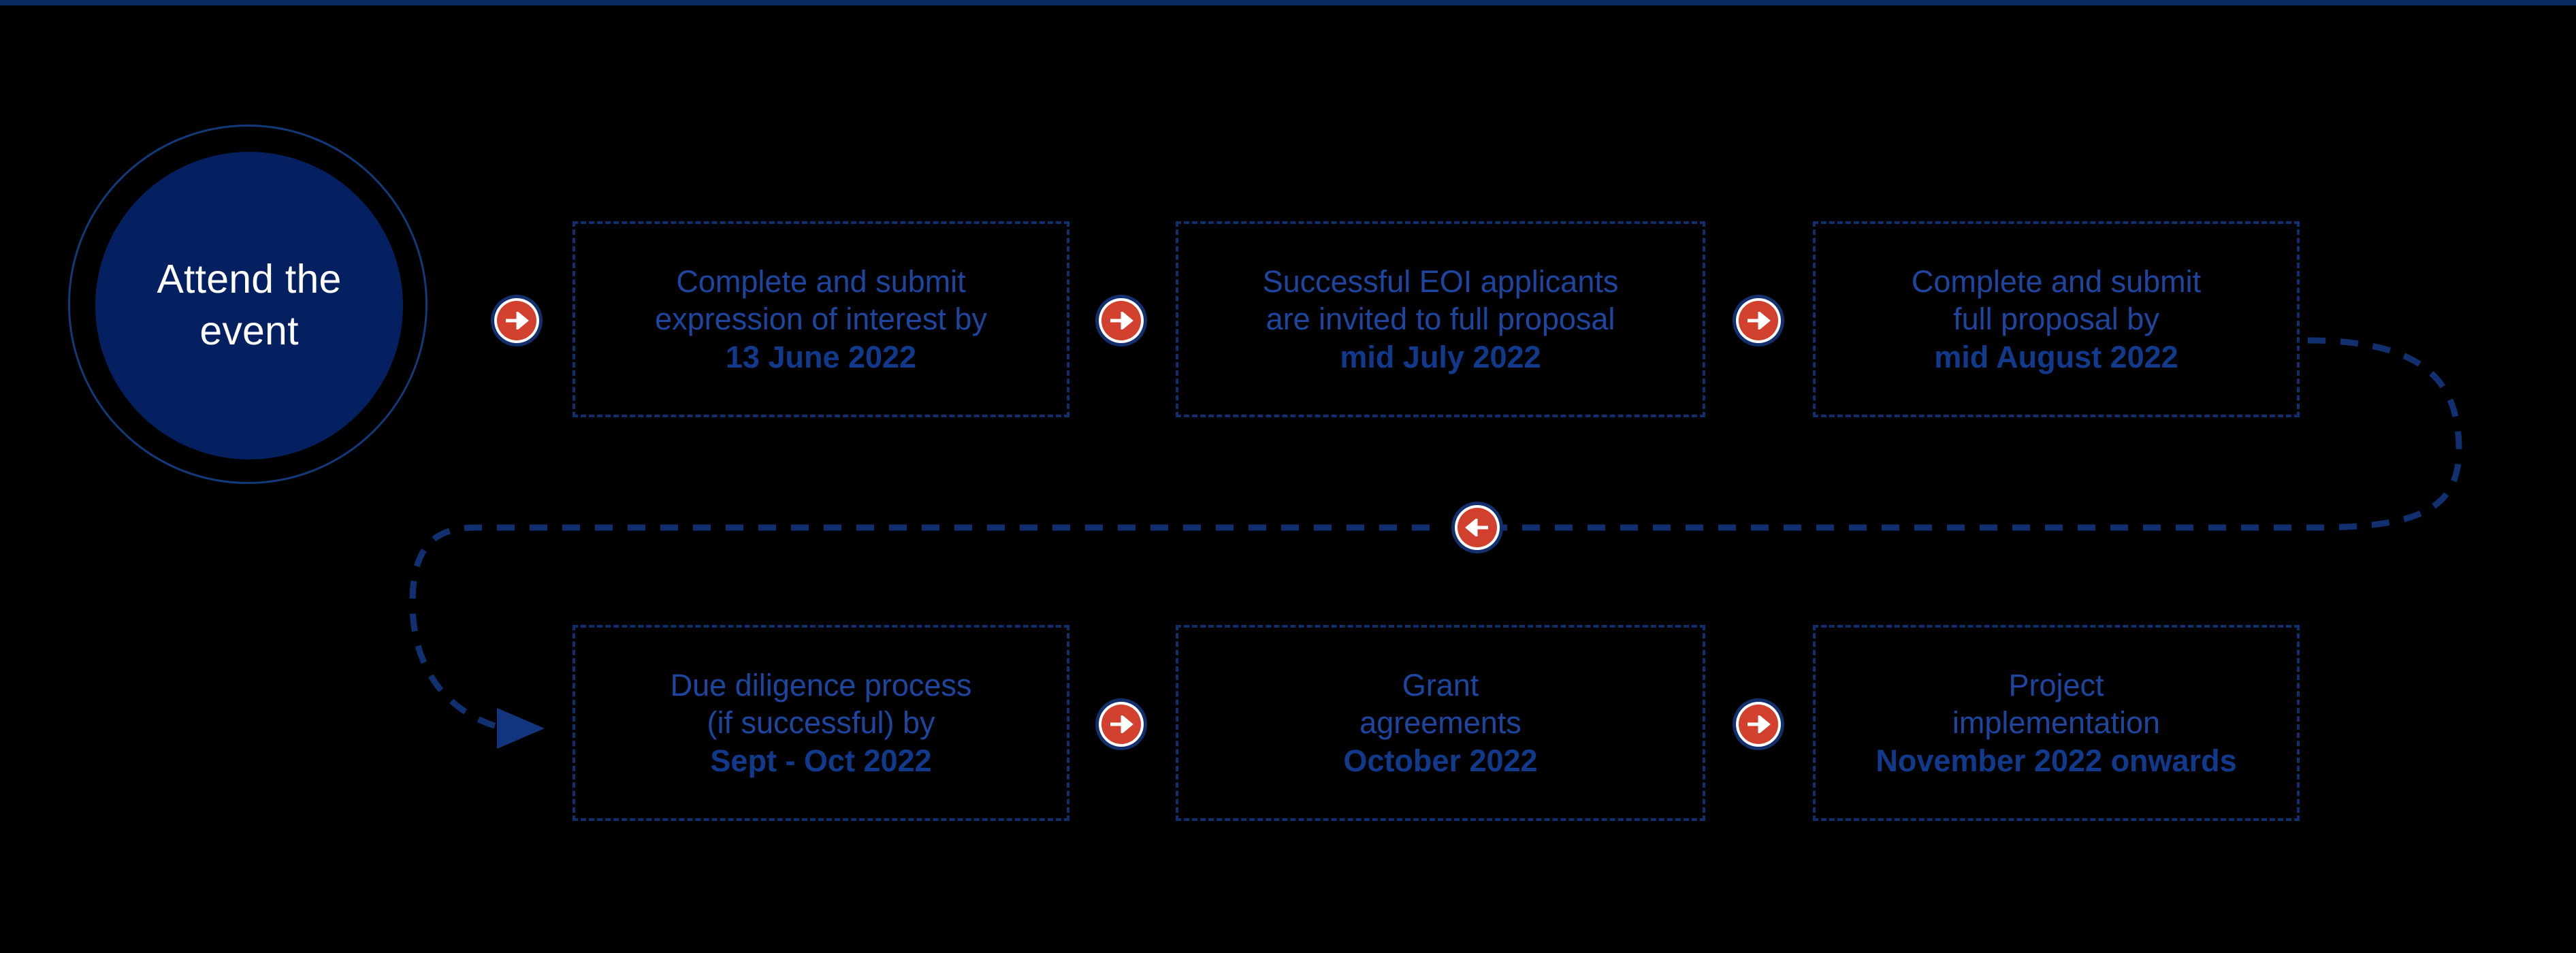 This screenshot has height=953, width=2576. I want to click on step-4-line1: Due diligence process, so click(821, 684).